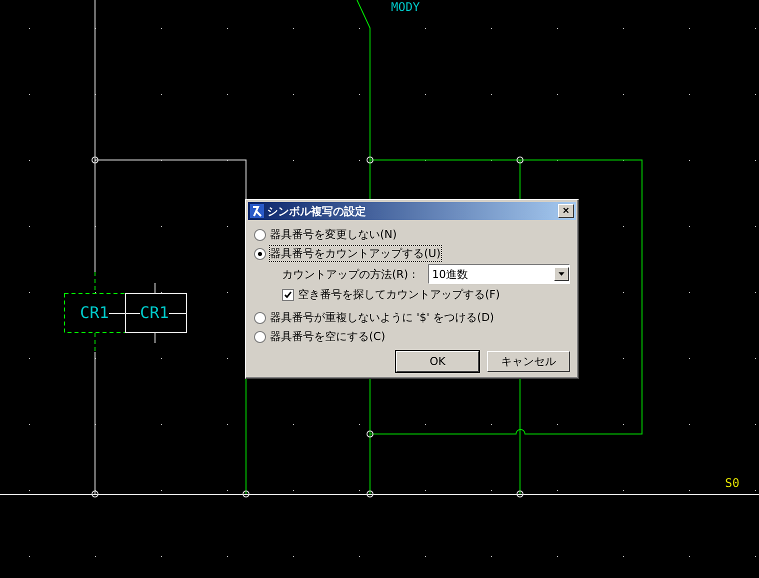 This screenshot has width=759, height=578. Describe the element at coordinates (399, 294) in the screenshot. I see `checkbox-label: 空き番号を探してカウントアップする(F)` at that location.